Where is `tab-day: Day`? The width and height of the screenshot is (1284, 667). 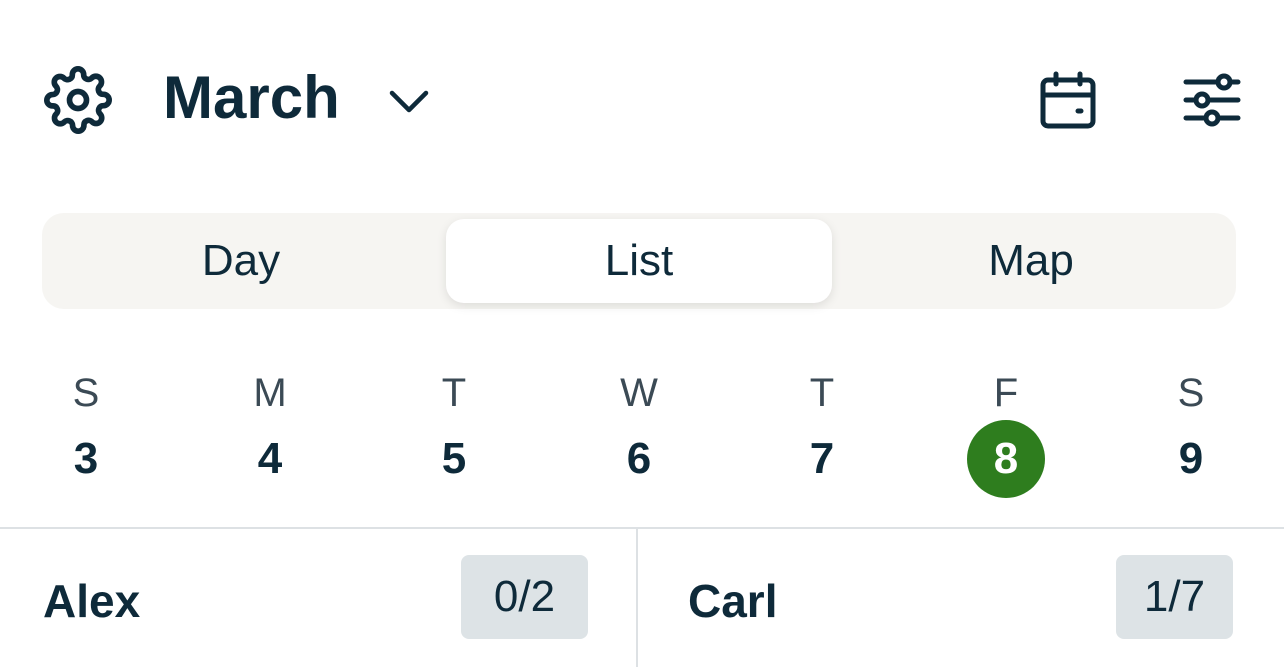 tab-day: Day is located at coordinates (241, 261).